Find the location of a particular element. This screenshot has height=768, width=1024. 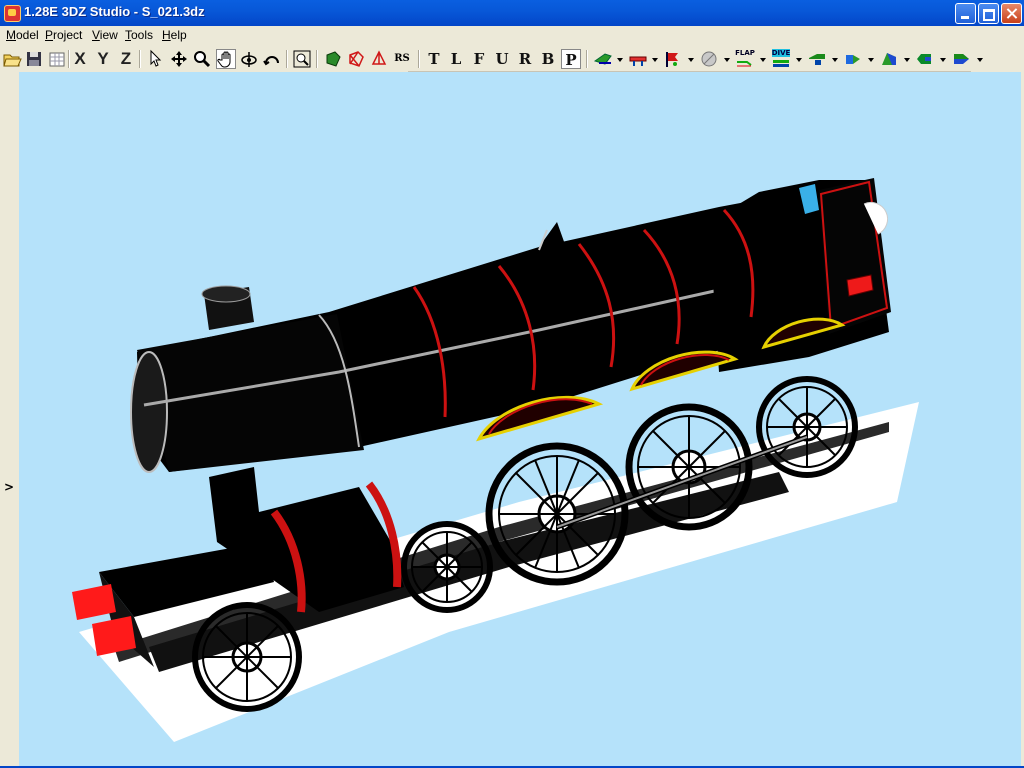

zoom-icon is located at coordinates (202, 59).